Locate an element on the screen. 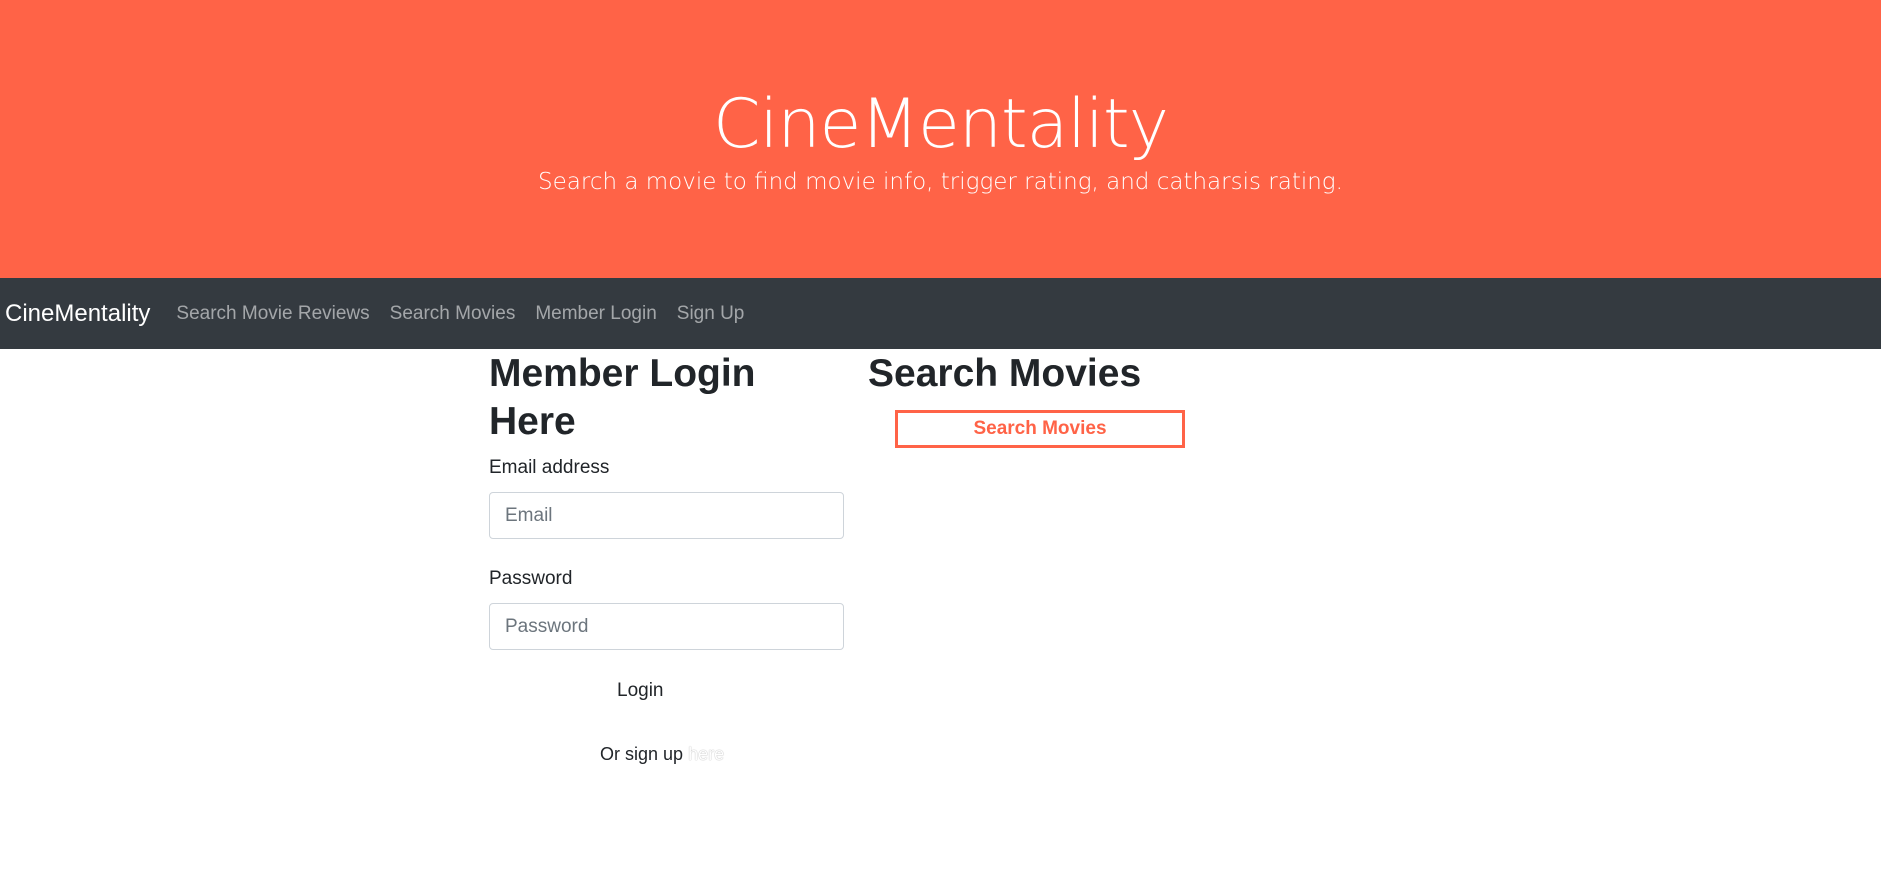 Image resolution: width=1881 pixels, height=875 pixels. nav-link-sign-up: Sign Up is located at coordinates (711, 314).